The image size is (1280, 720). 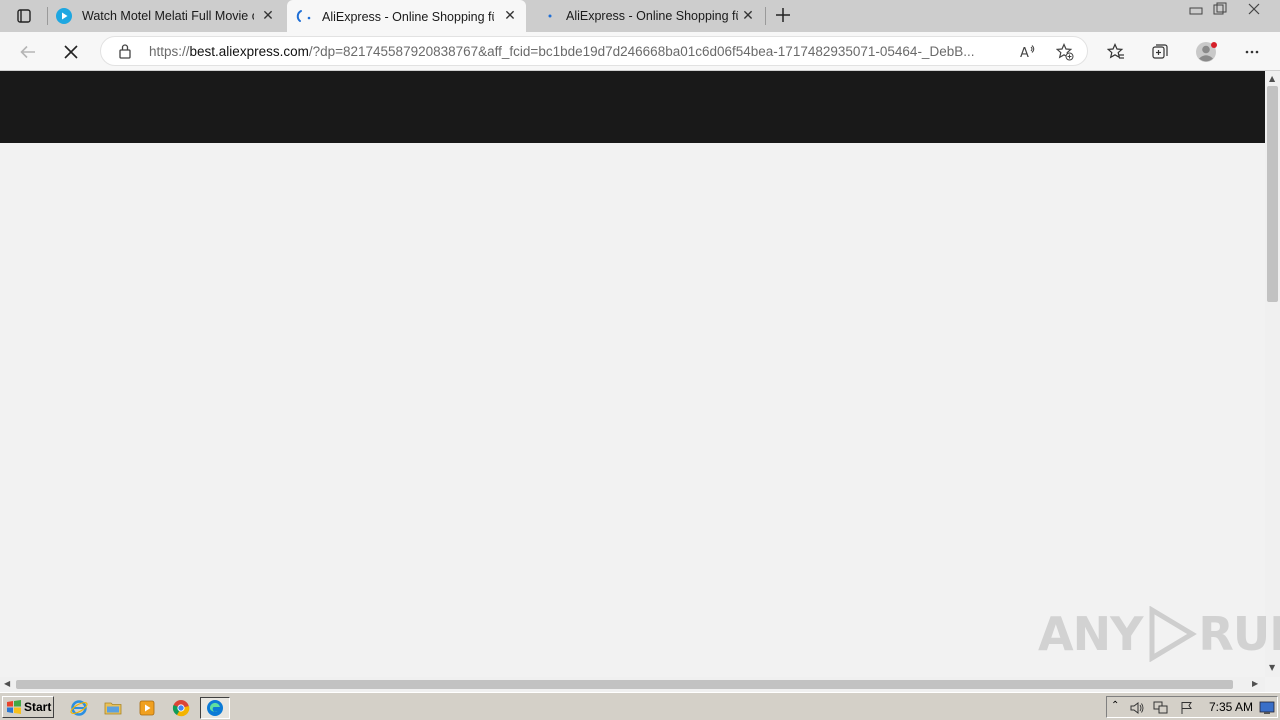 I want to click on anyrun-watermark: ANY RUN, so click(x=1159, y=634).